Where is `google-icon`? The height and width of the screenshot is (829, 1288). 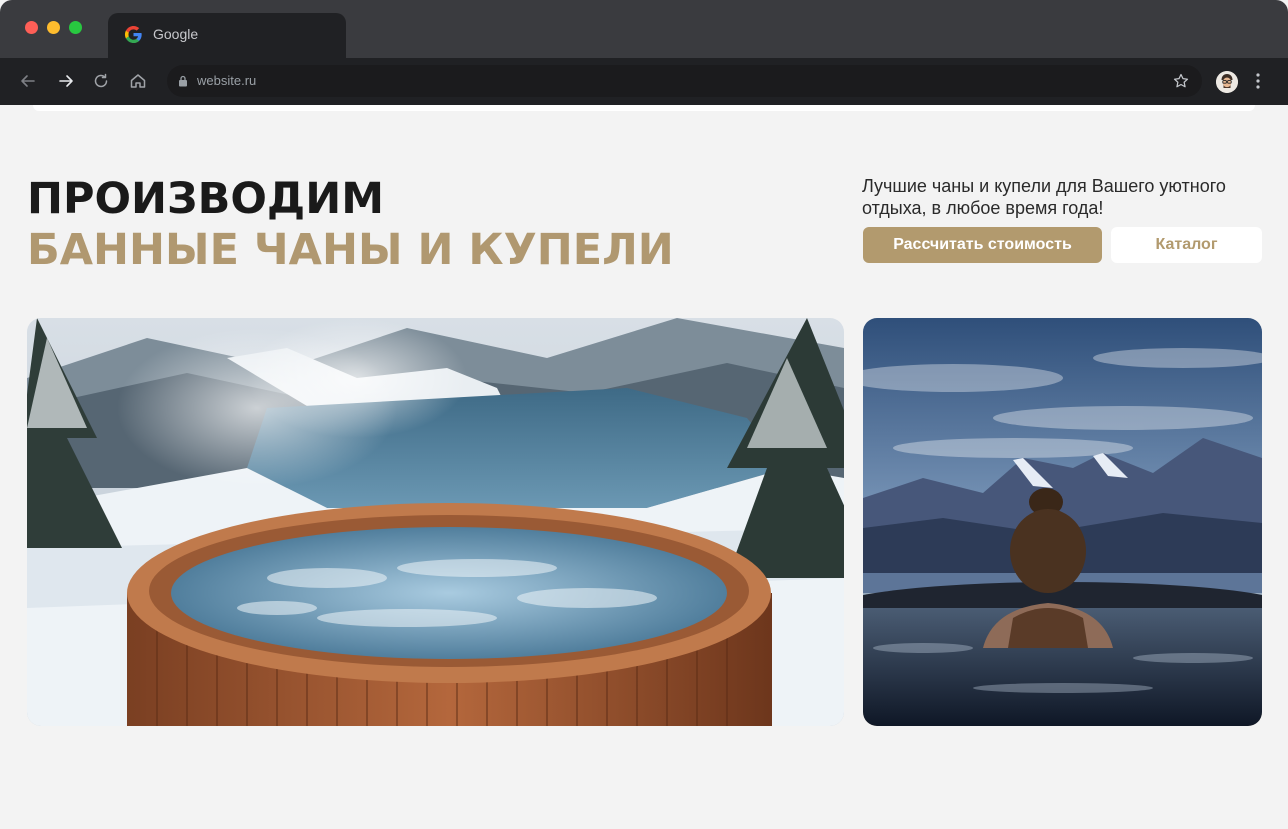
google-icon is located at coordinates (133, 34).